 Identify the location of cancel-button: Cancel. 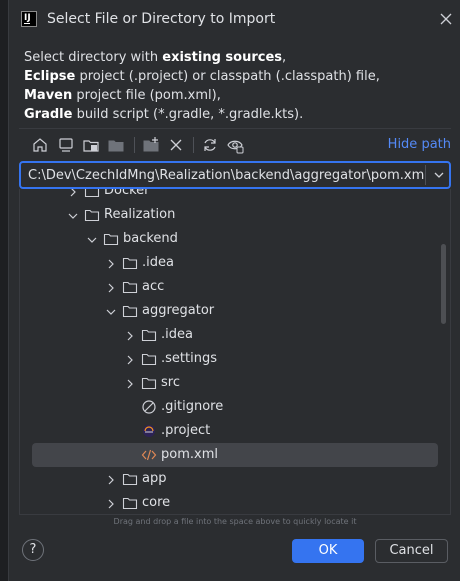
(411, 551).